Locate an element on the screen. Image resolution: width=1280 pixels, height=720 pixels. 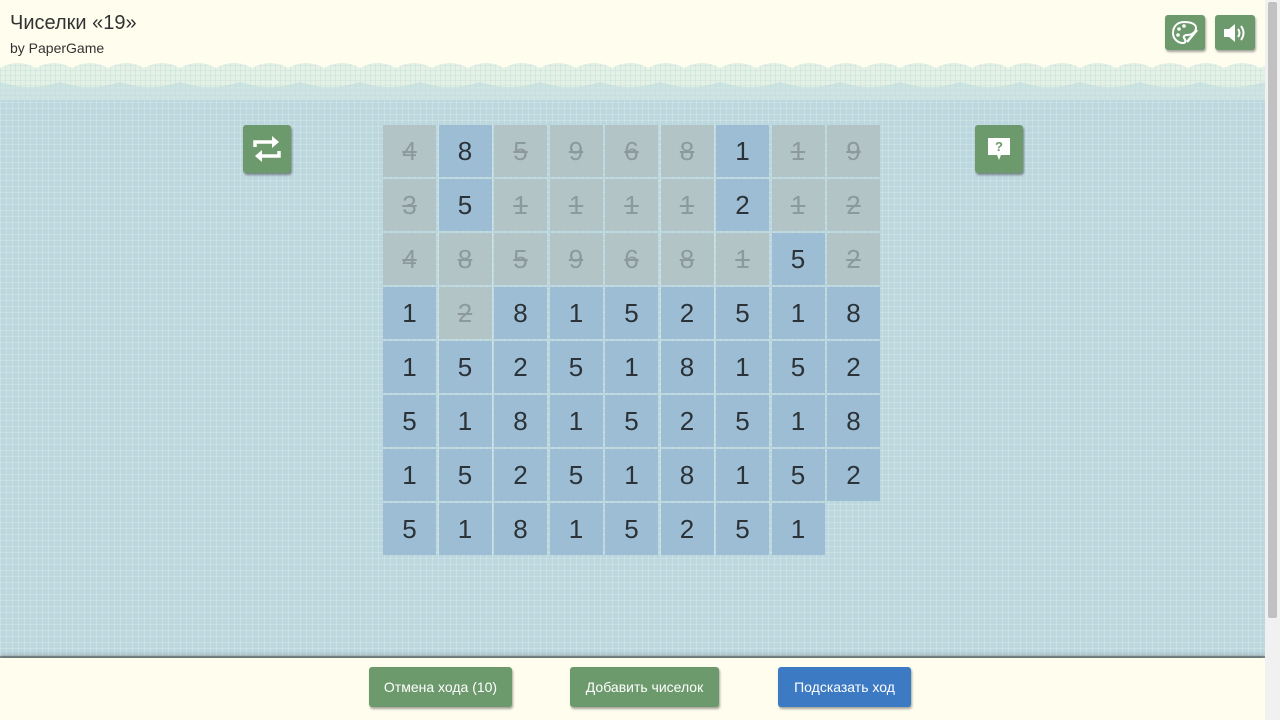
undo-button: Отмена хода (10) is located at coordinates (440, 687).